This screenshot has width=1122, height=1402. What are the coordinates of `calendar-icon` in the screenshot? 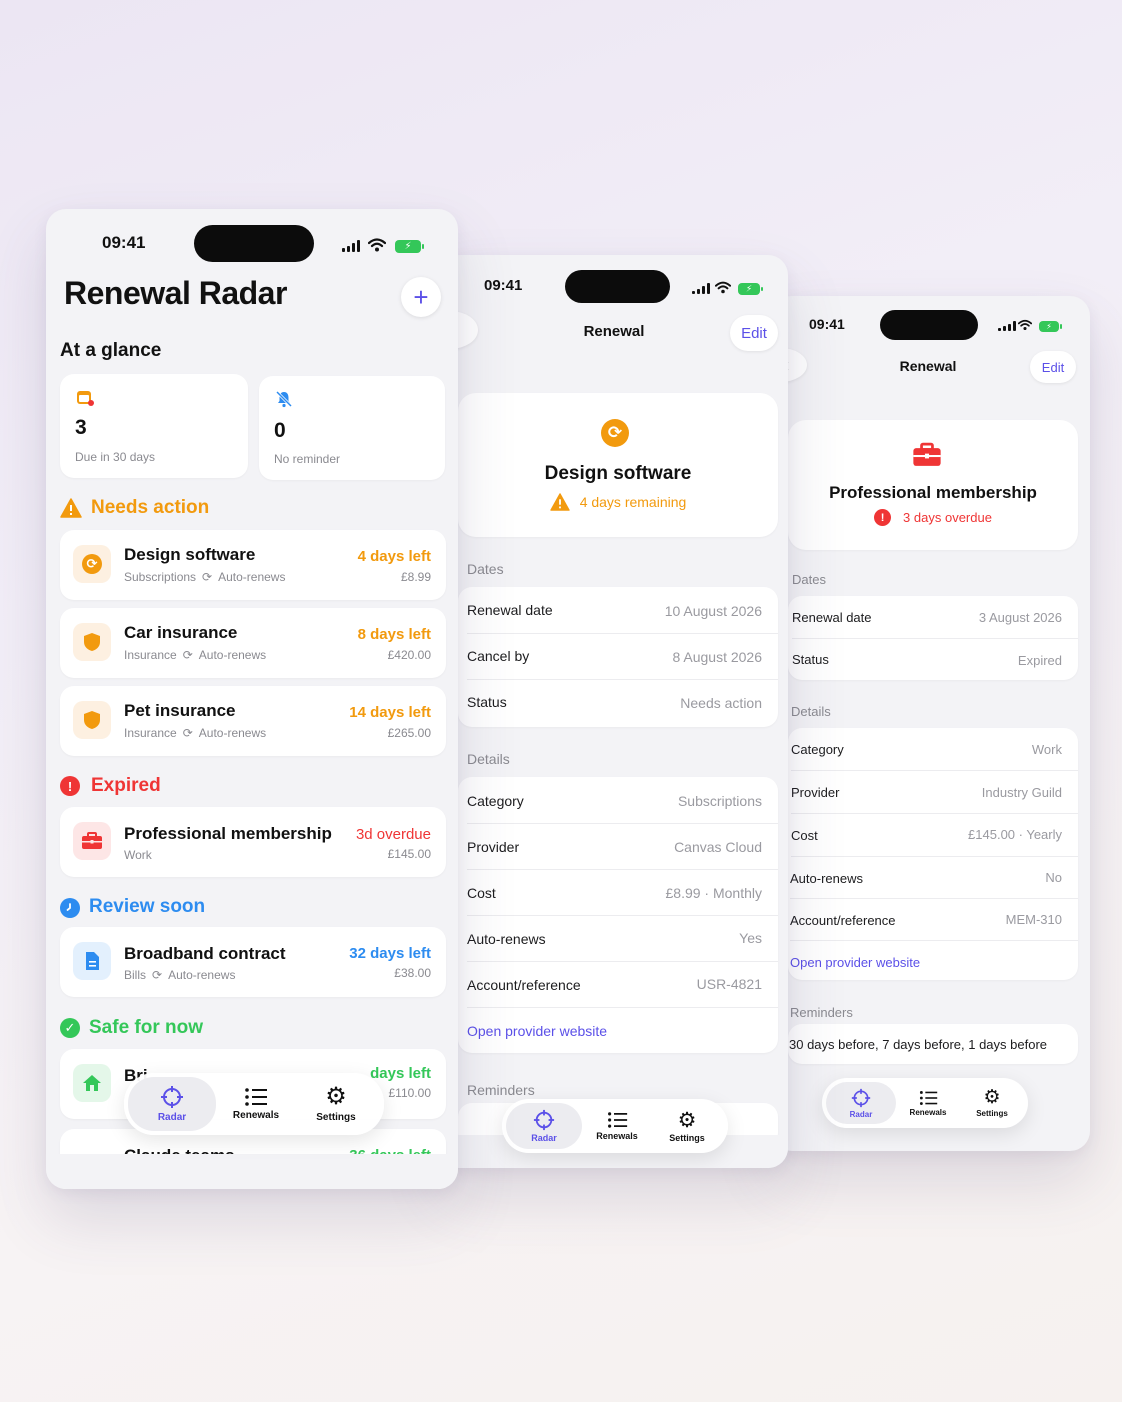 It's located at (85, 398).